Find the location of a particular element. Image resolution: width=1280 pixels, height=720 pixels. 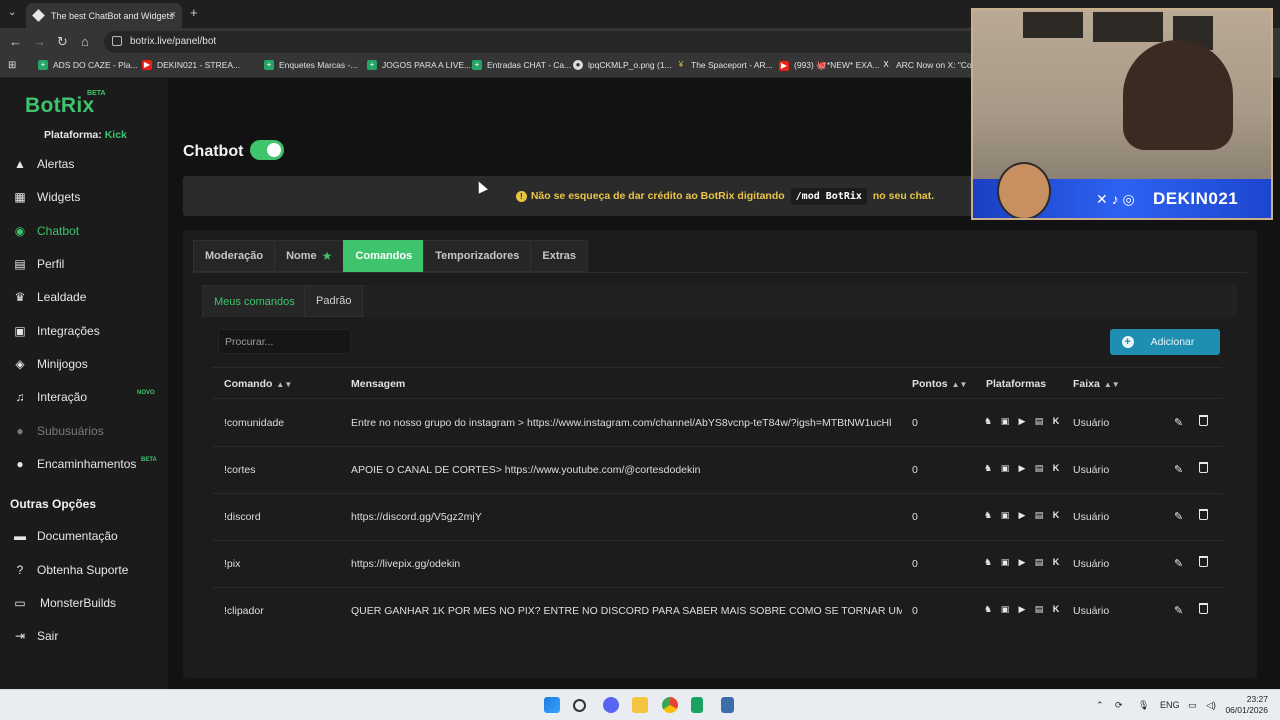

microphone-icon: 🎙 is located at coordinates (1143, 705).